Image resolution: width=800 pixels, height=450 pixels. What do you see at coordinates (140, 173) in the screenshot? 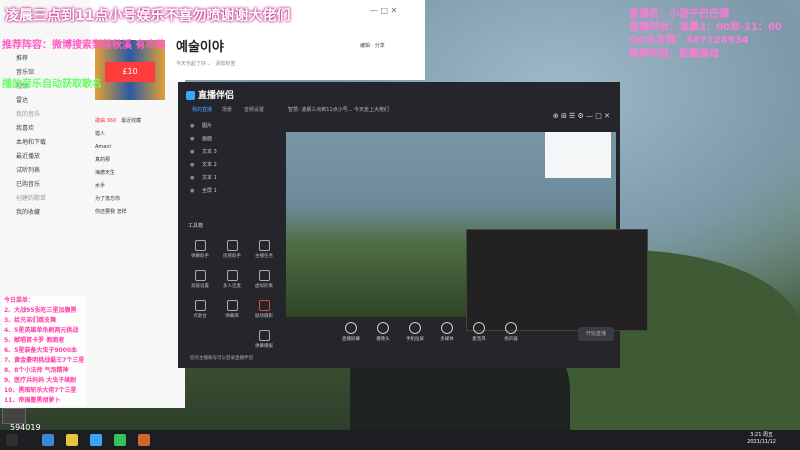
I see `song-row: 海德天生` at bounding box center [140, 173].